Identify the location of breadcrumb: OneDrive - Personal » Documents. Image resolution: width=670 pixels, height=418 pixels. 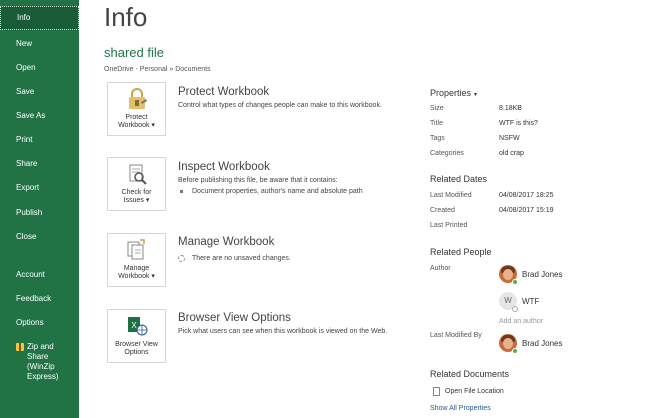
(157, 69).